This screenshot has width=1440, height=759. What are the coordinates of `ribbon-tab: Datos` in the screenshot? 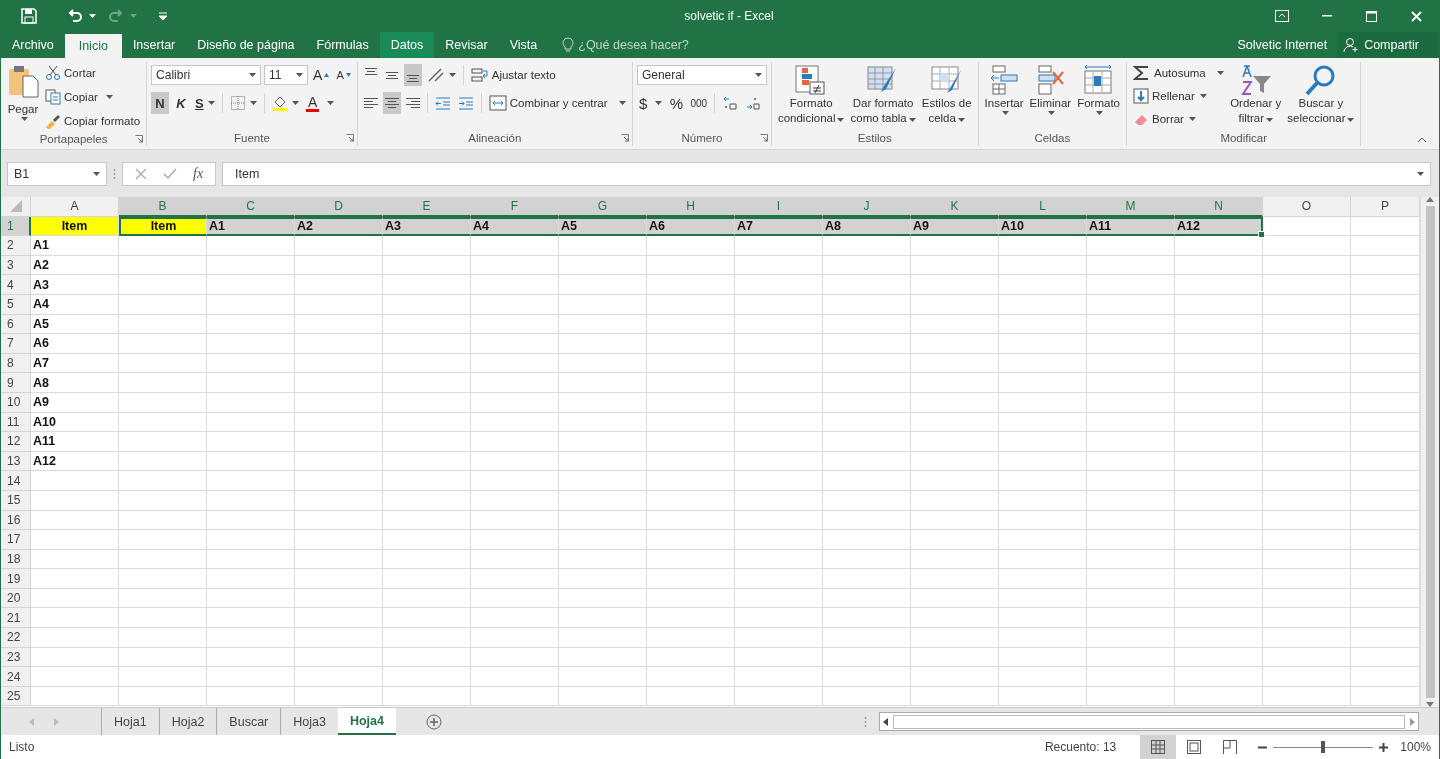 It's located at (407, 45).